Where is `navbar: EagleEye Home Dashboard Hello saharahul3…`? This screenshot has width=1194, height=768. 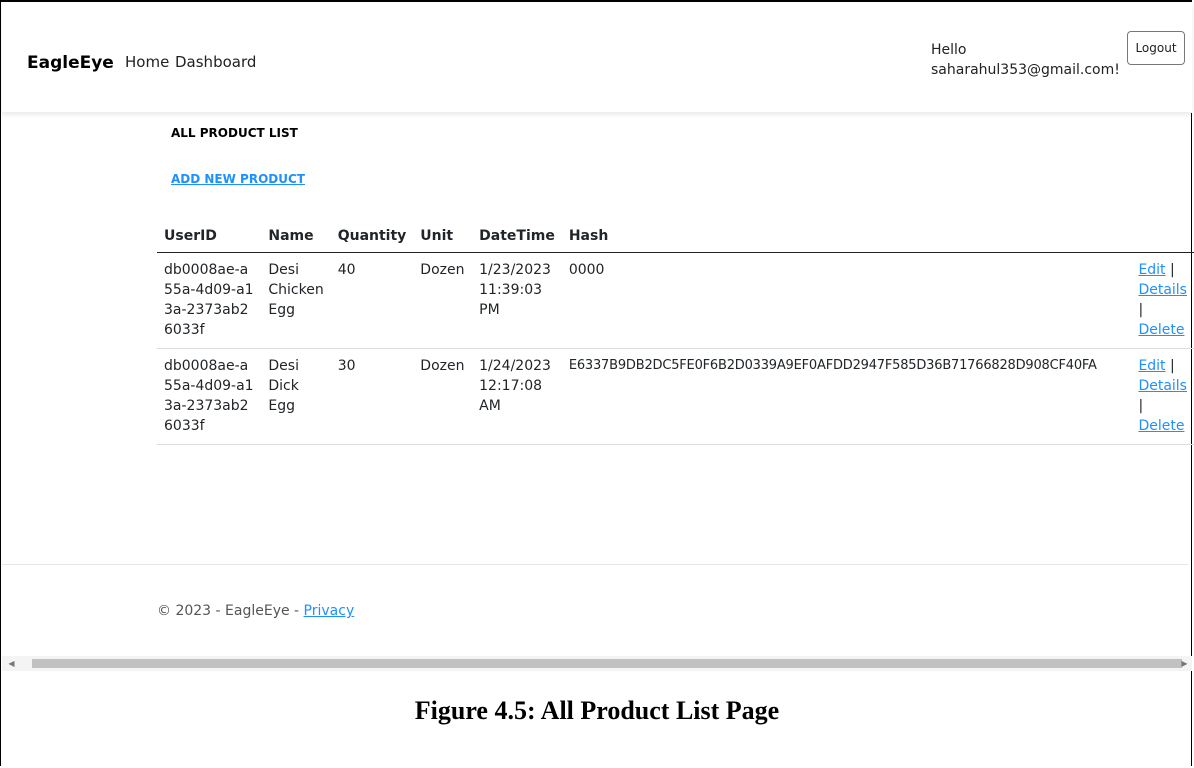
navbar: EagleEye Home Dashboard Hello saharahul3… is located at coordinates (597, 57).